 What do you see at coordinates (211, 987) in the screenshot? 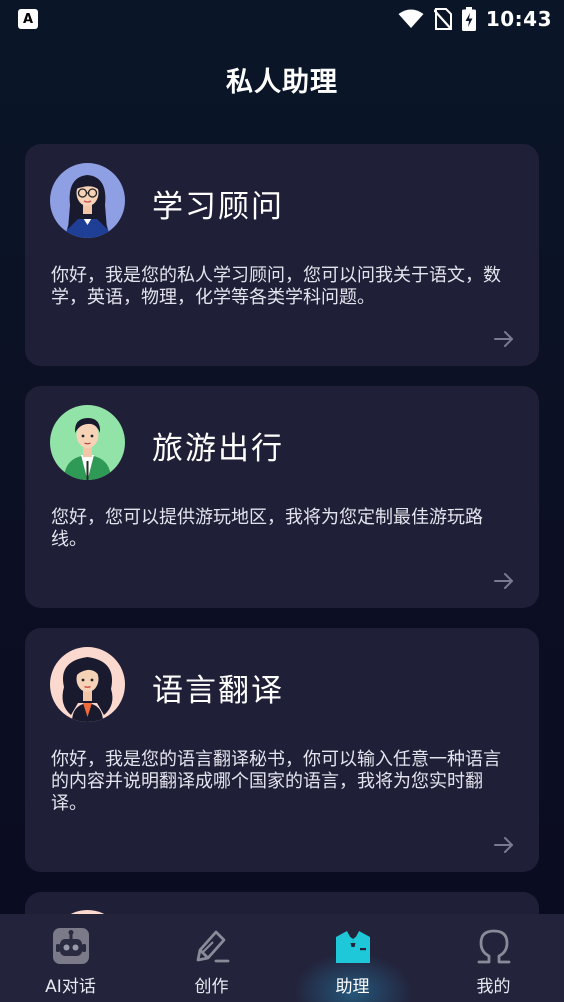
I see `tab-label: 创作` at bounding box center [211, 987].